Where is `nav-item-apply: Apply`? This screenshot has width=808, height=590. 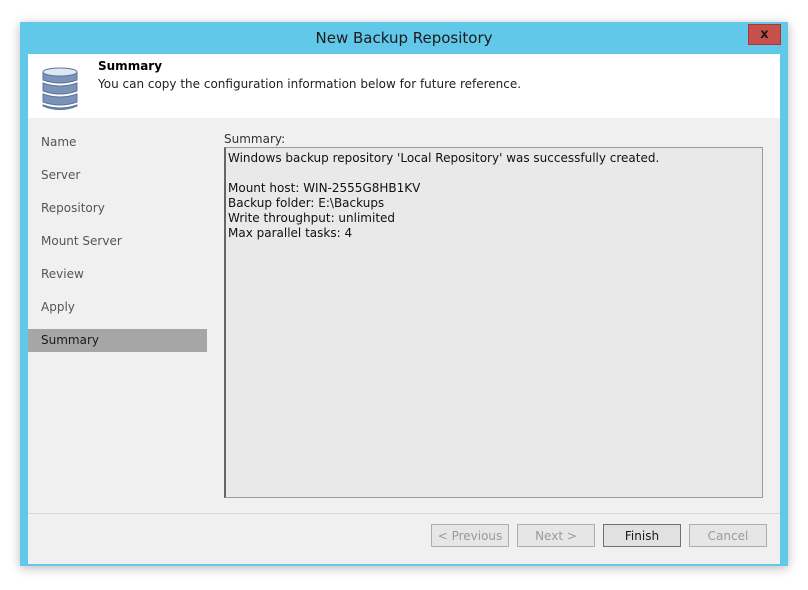 nav-item-apply: Apply is located at coordinates (117, 307).